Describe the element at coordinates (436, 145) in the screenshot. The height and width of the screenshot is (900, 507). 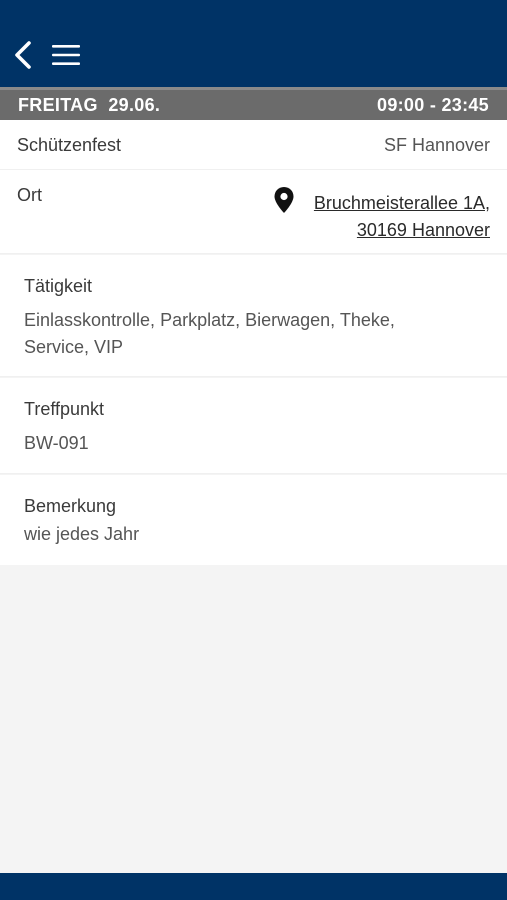
I see `event-organizer: SF Hannover` at that location.